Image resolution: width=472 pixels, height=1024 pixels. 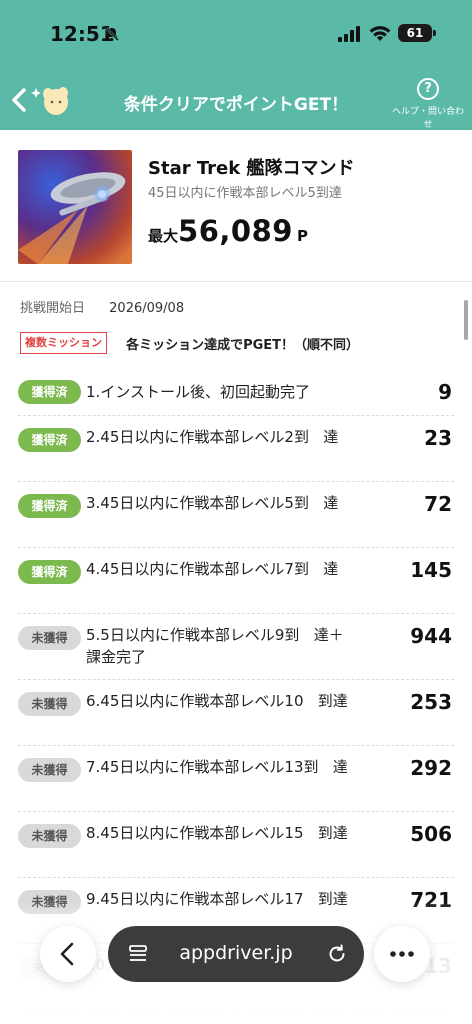 I want to click on mission-row: 獲得済 4.45日以内に作戦本部レベル7到 達 145, so click(x=236, y=581).